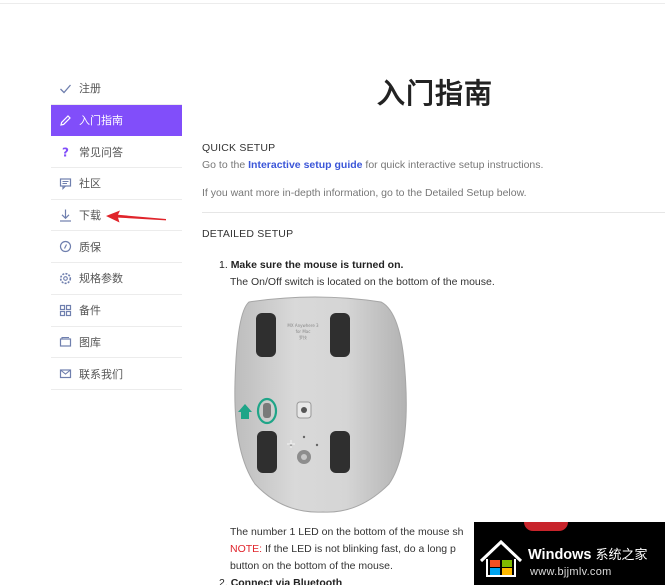 The height and width of the screenshot is (585, 665). What do you see at coordinates (303, 331) in the screenshot?
I see `svg-text: for Mac` at bounding box center [303, 331].